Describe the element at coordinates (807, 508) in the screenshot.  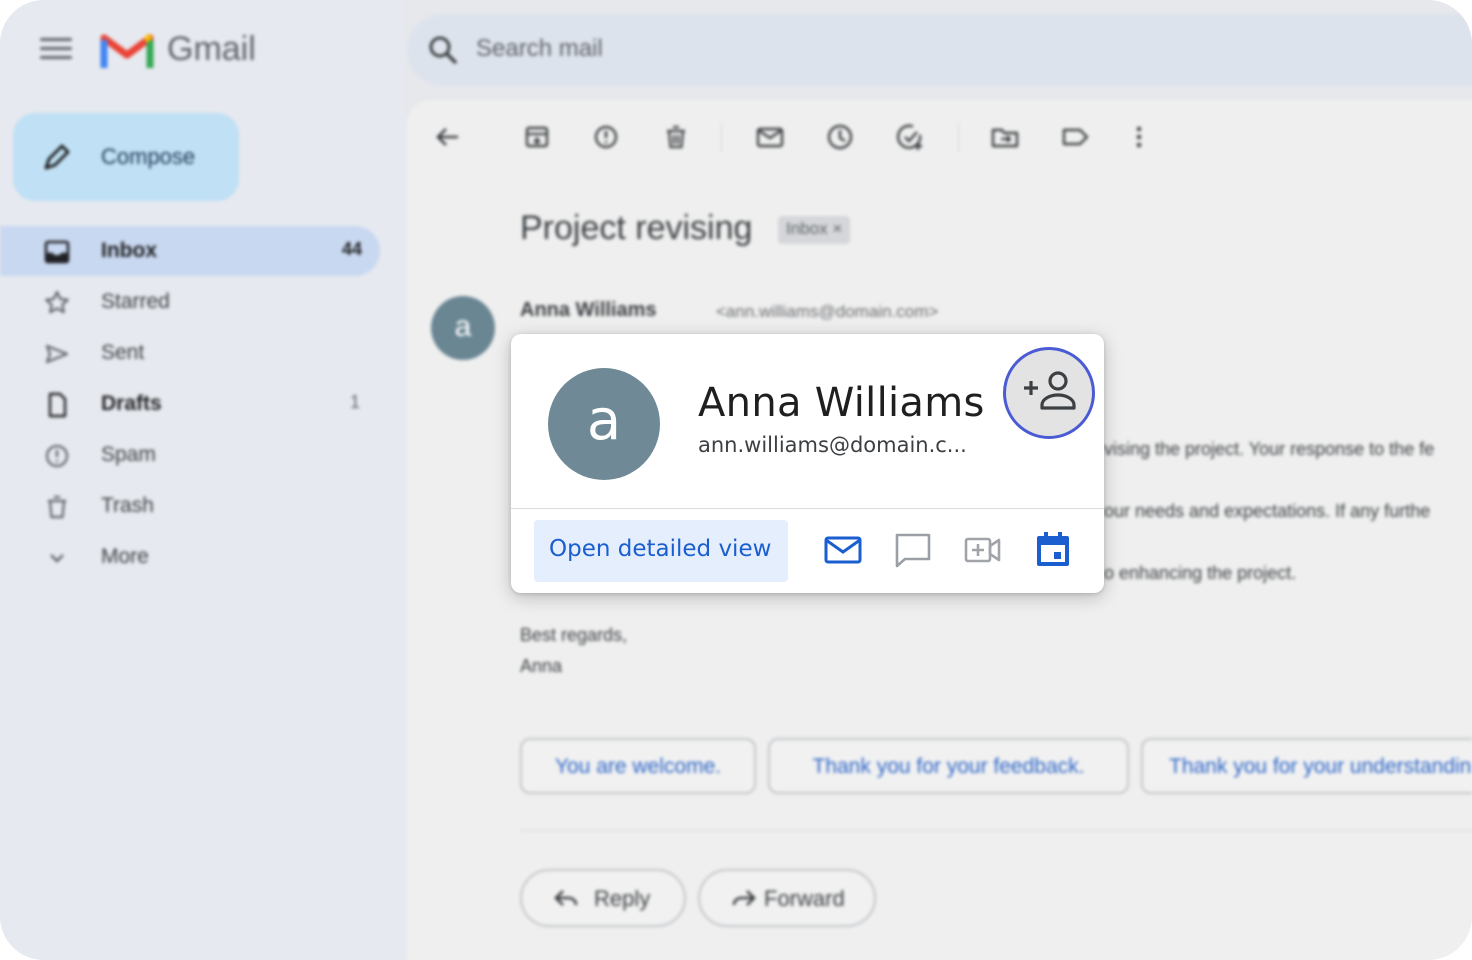
I see `card-divider` at that location.